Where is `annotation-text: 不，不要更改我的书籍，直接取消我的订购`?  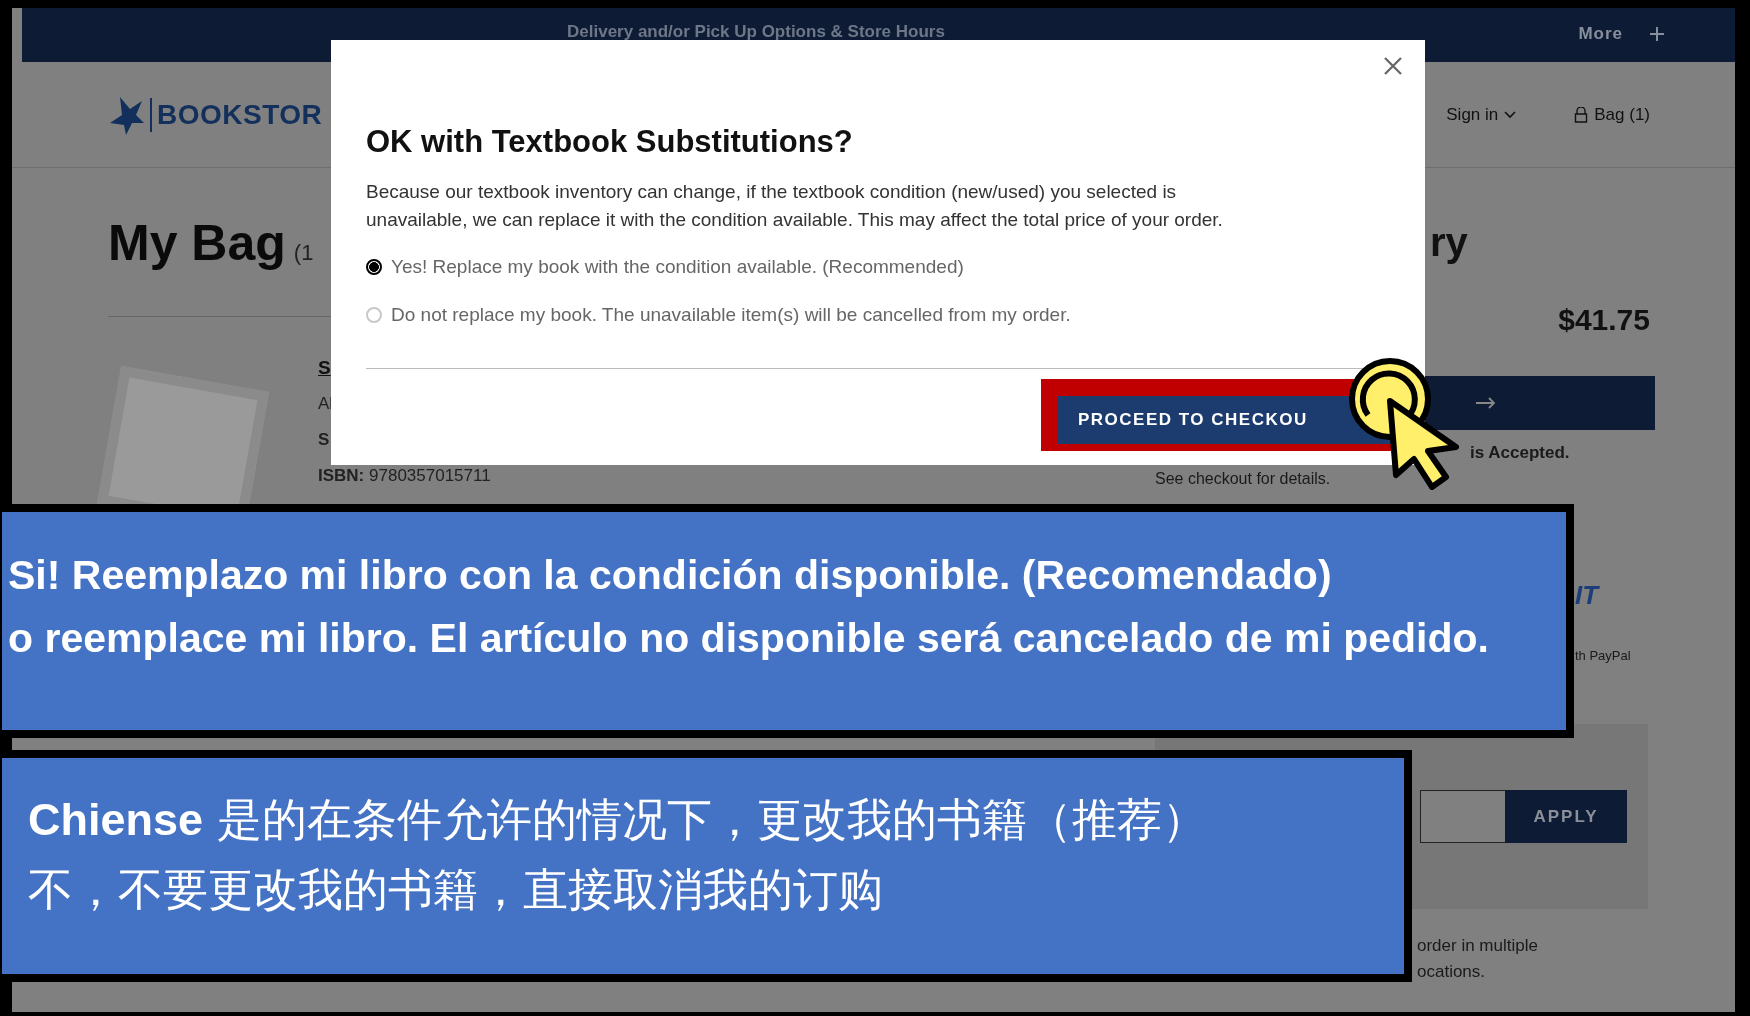
annotation-text: 不，不要更改我的书籍，直接取消我的订购 is located at coordinates (456, 889).